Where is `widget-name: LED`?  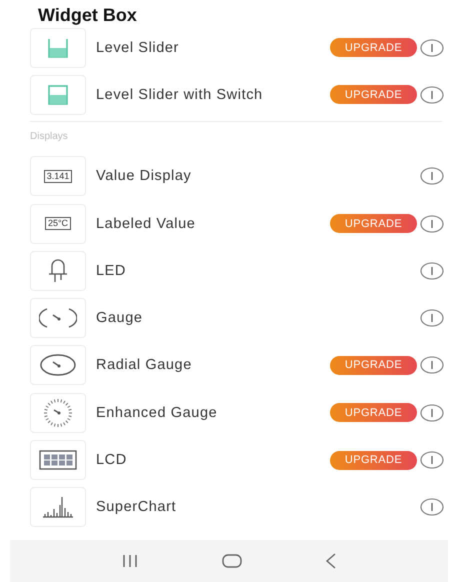
widget-name: LED is located at coordinates (258, 270).